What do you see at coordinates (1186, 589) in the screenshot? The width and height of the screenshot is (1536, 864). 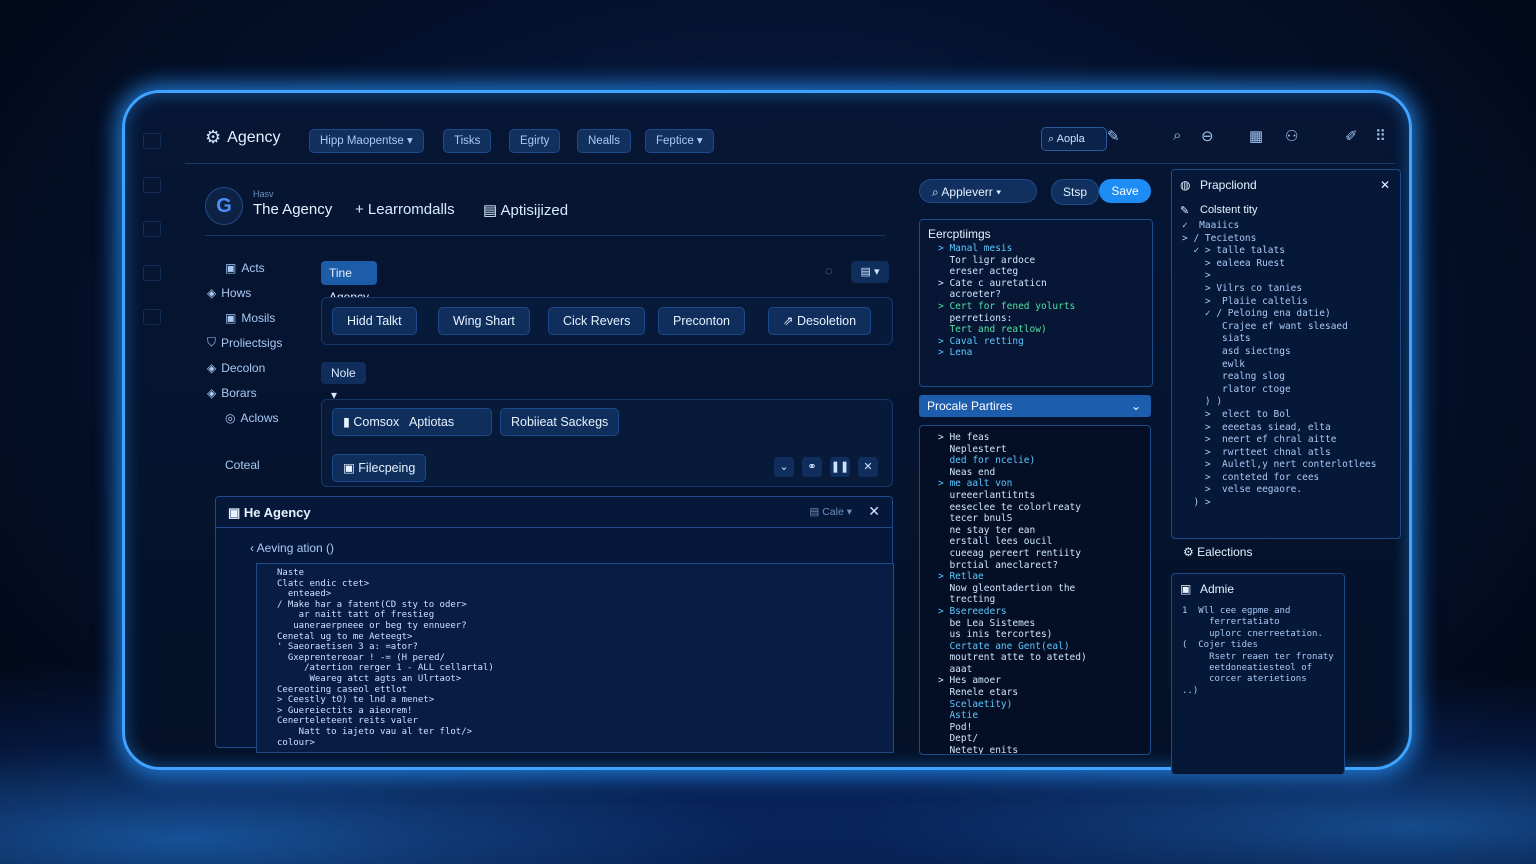 I see `admin-icon: ▣` at bounding box center [1186, 589].